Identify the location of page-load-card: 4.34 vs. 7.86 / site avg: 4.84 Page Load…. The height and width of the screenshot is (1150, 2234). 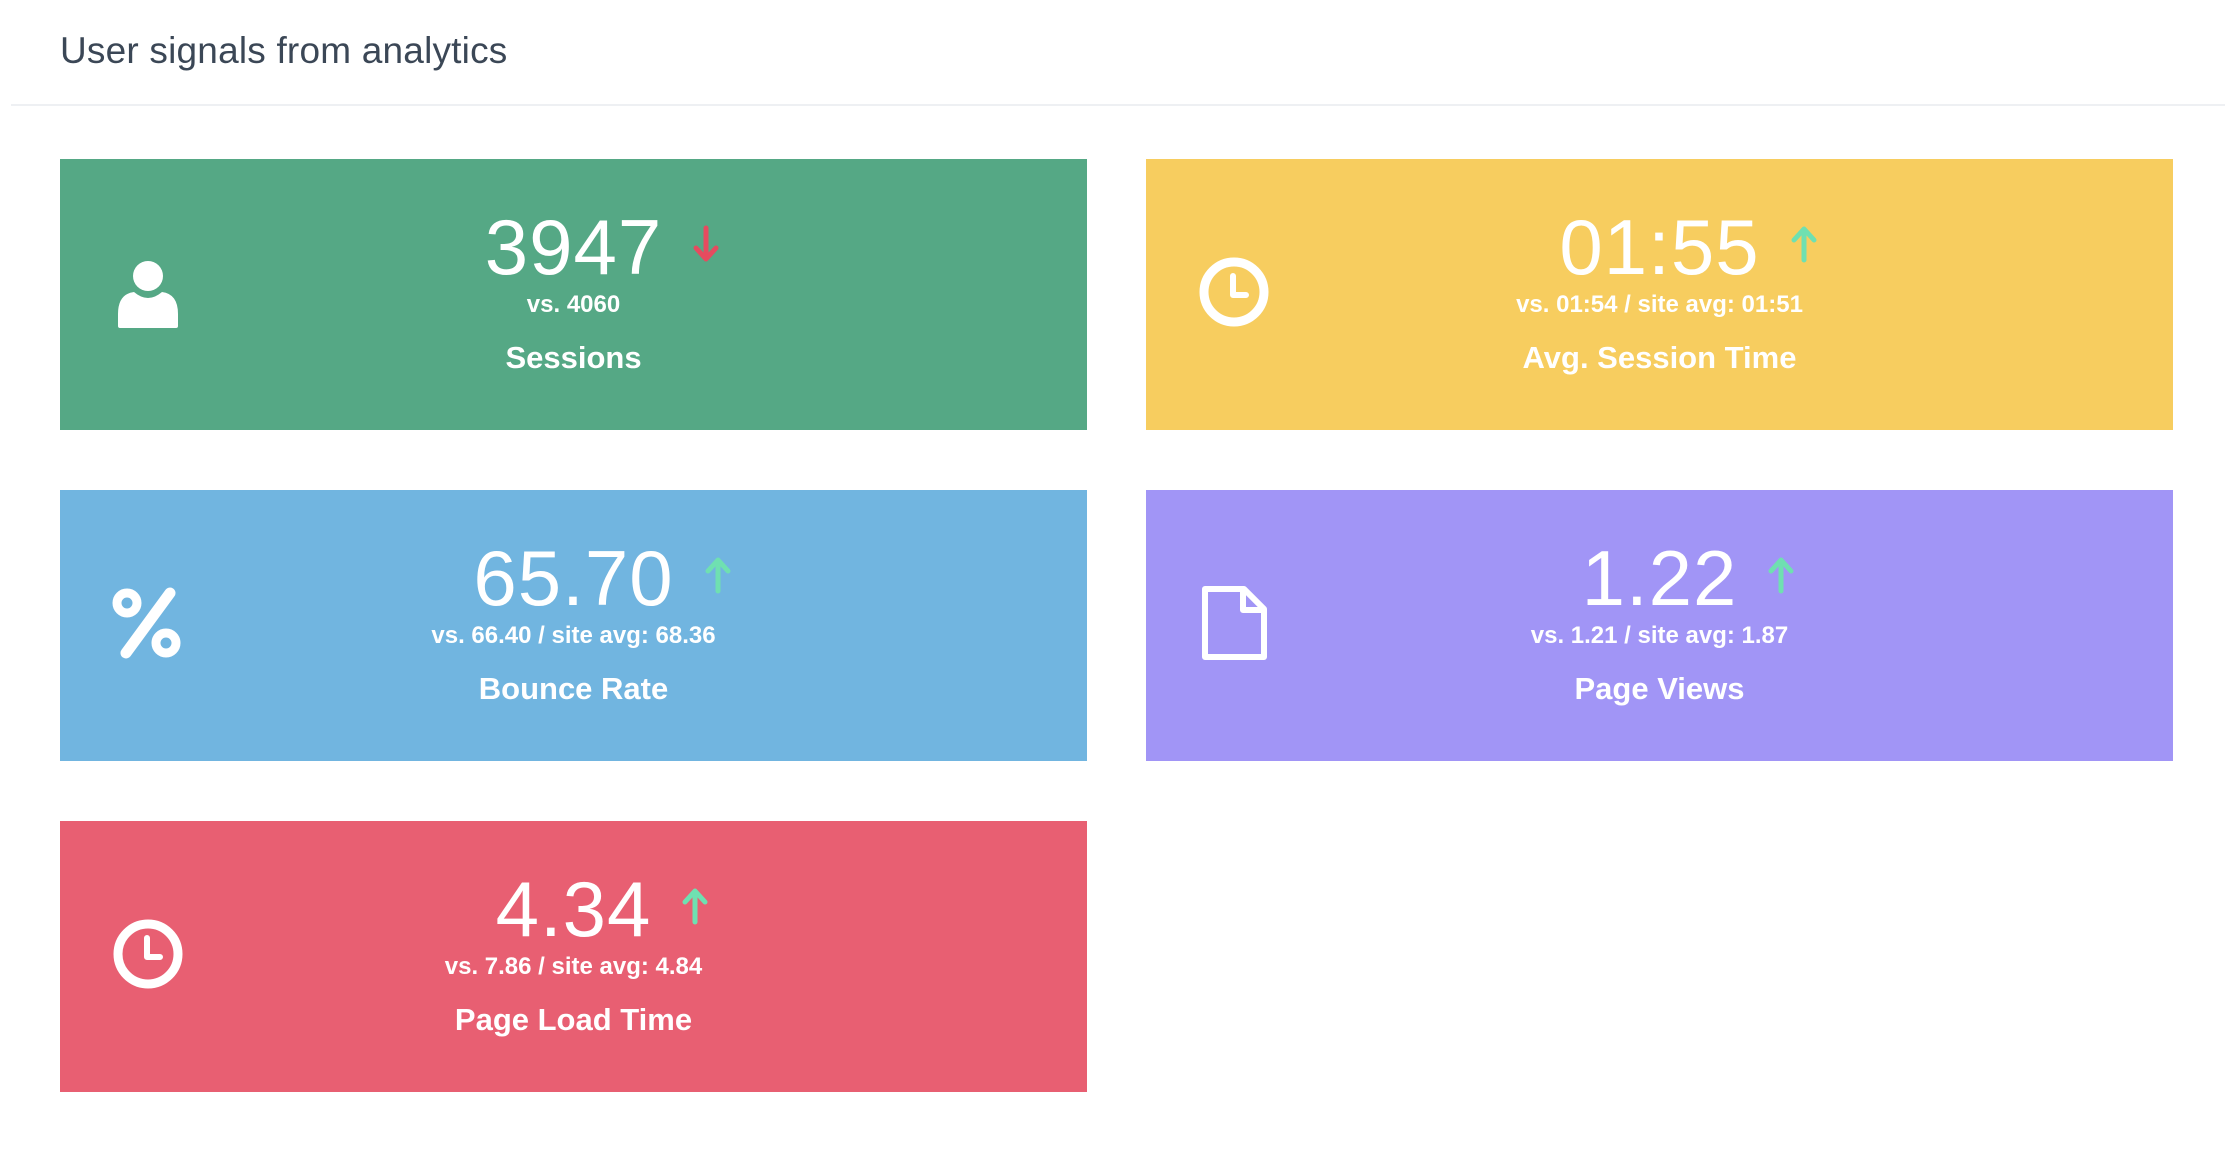
(573, 956).